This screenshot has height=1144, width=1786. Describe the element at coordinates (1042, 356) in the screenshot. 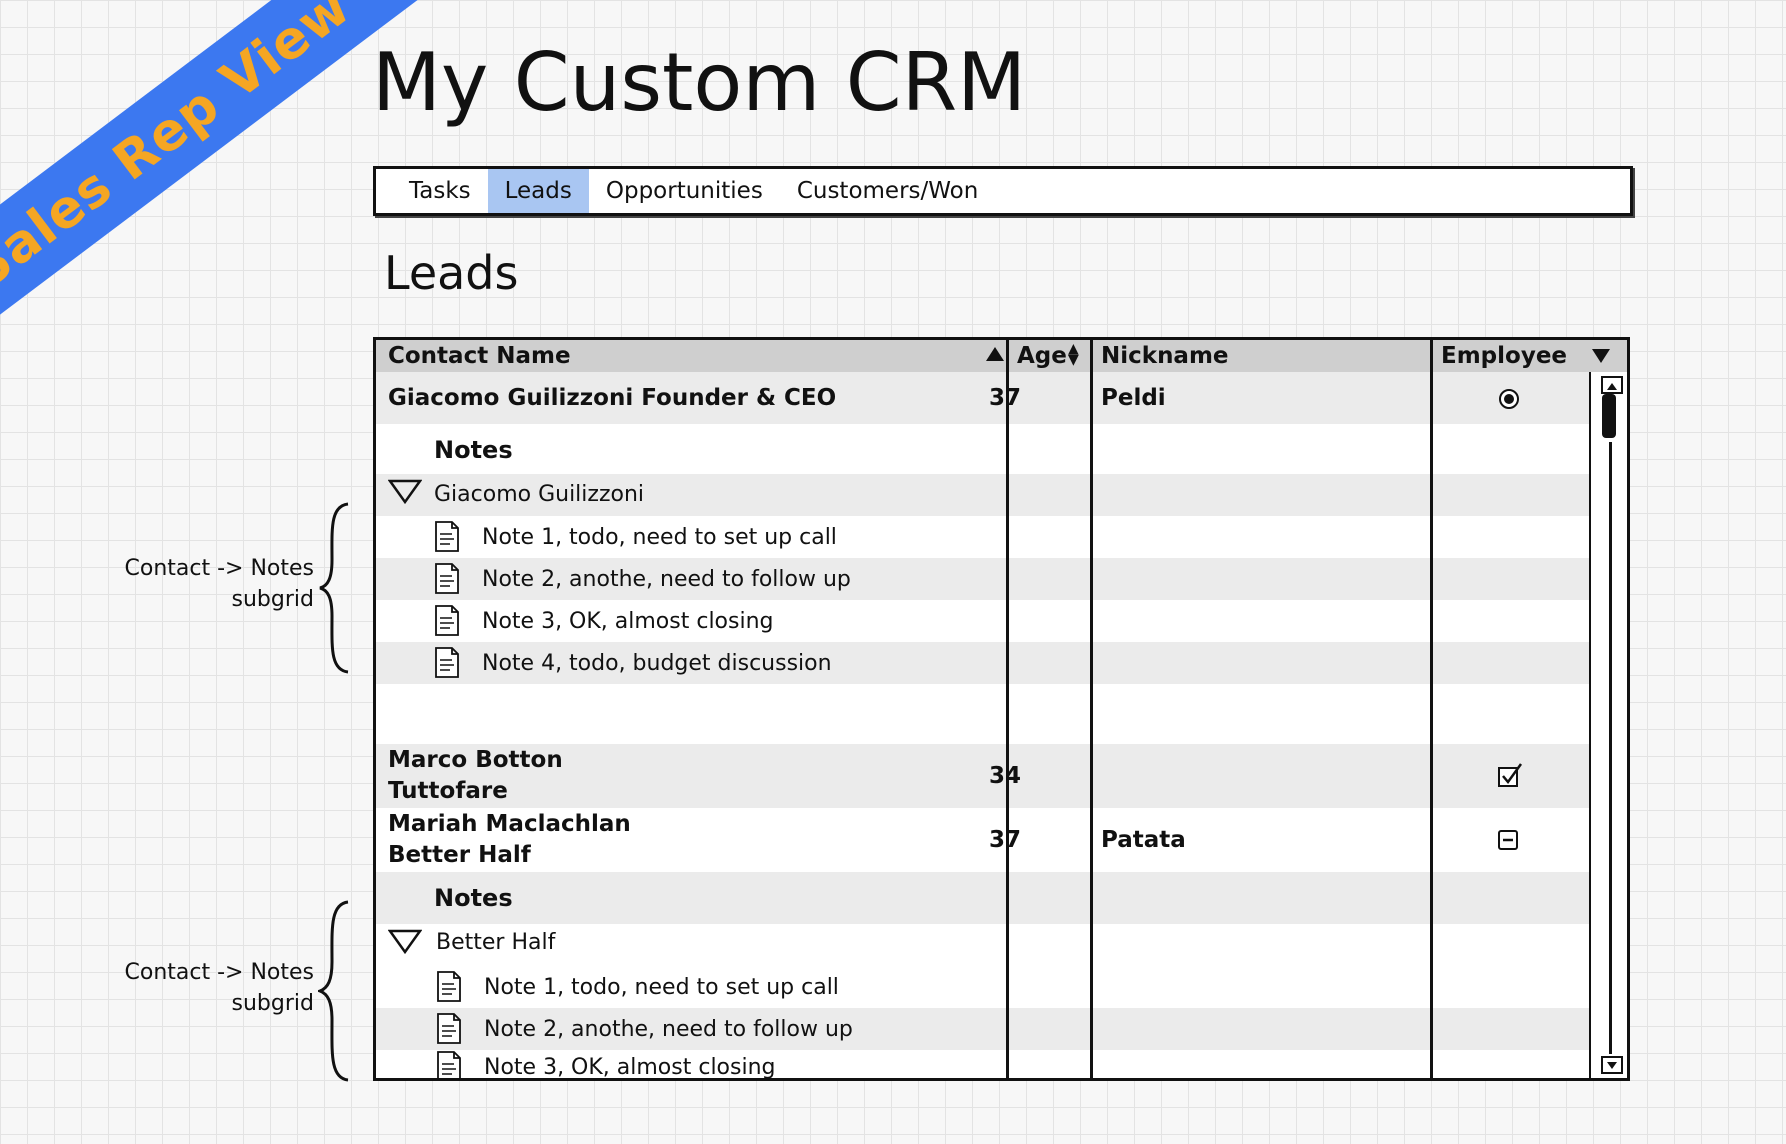

I see `column-header-age: Age` at that location.